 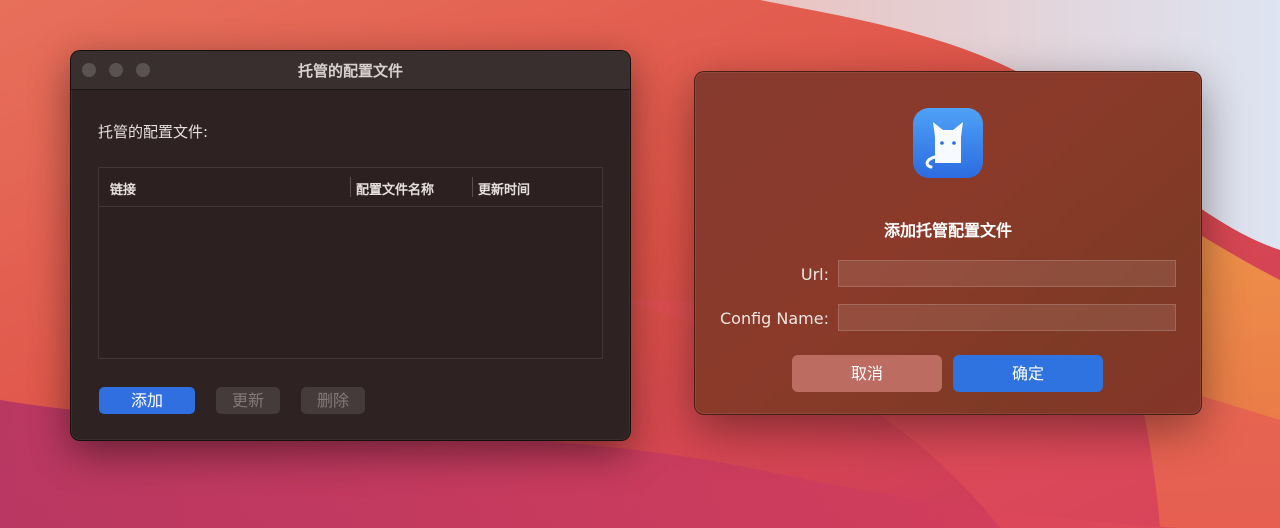 What do you see at coordinates (774, 318) in the screenshot?
I see `config-name-label: Config Name:` at bounding box center [774, 318].